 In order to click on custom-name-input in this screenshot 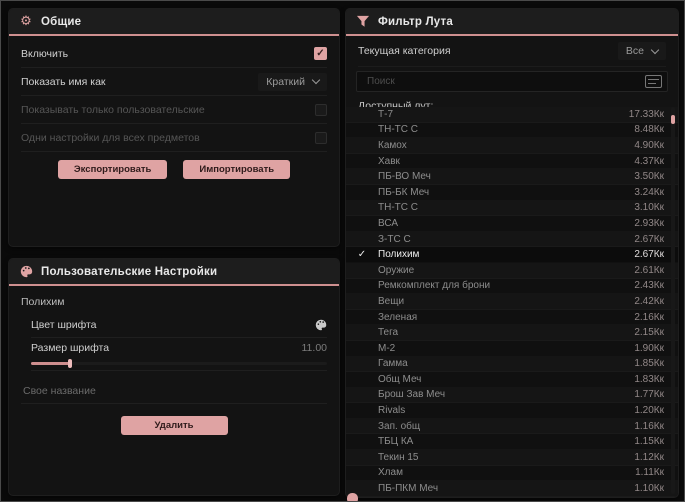, I will do `click(174, 391)`.